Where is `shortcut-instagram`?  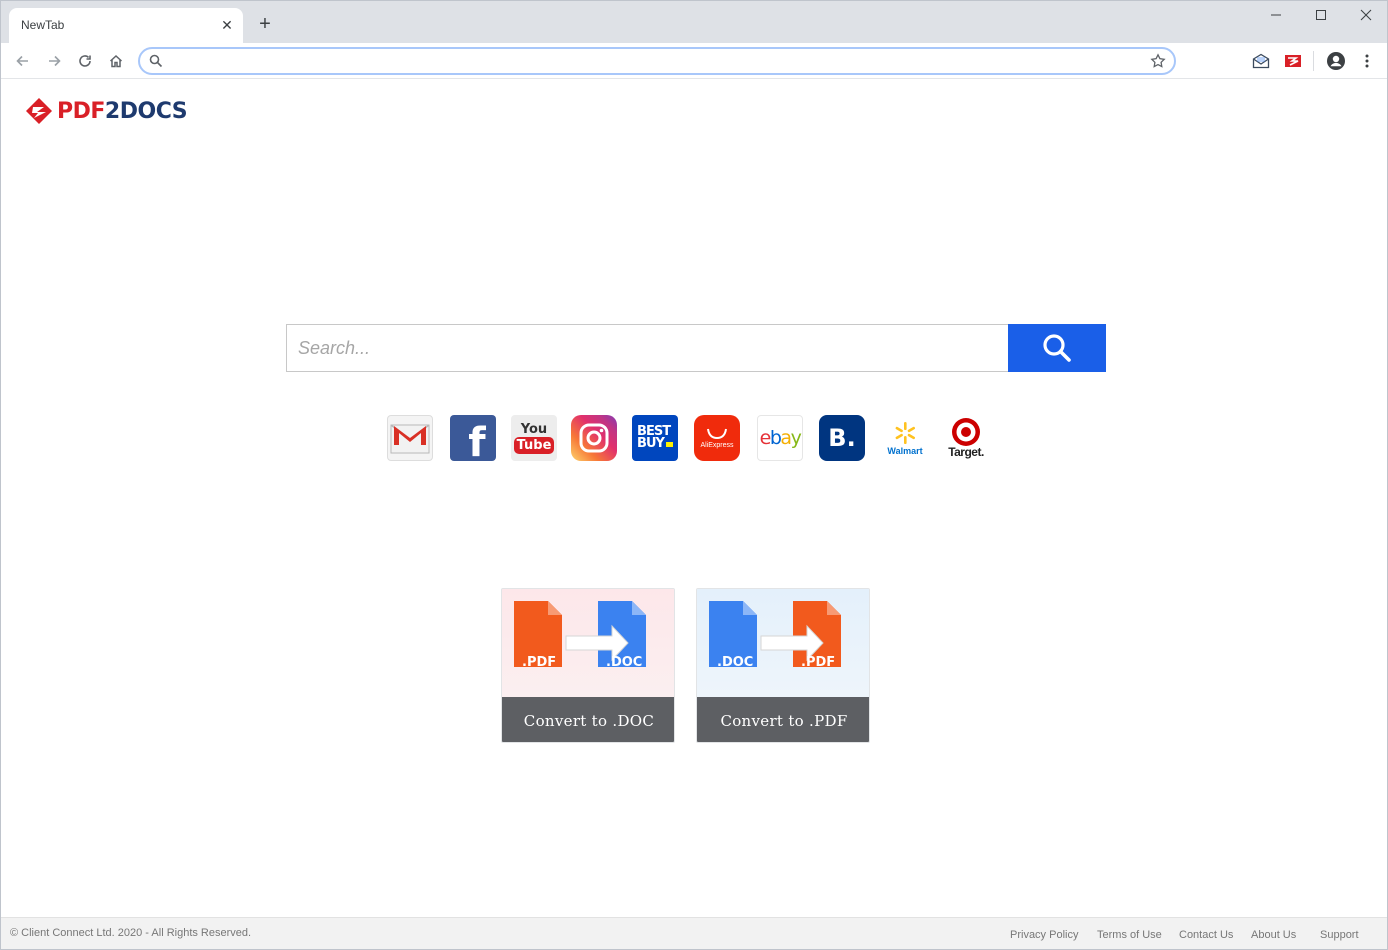
shortcut-instagram is located at coordinates (594, 438).